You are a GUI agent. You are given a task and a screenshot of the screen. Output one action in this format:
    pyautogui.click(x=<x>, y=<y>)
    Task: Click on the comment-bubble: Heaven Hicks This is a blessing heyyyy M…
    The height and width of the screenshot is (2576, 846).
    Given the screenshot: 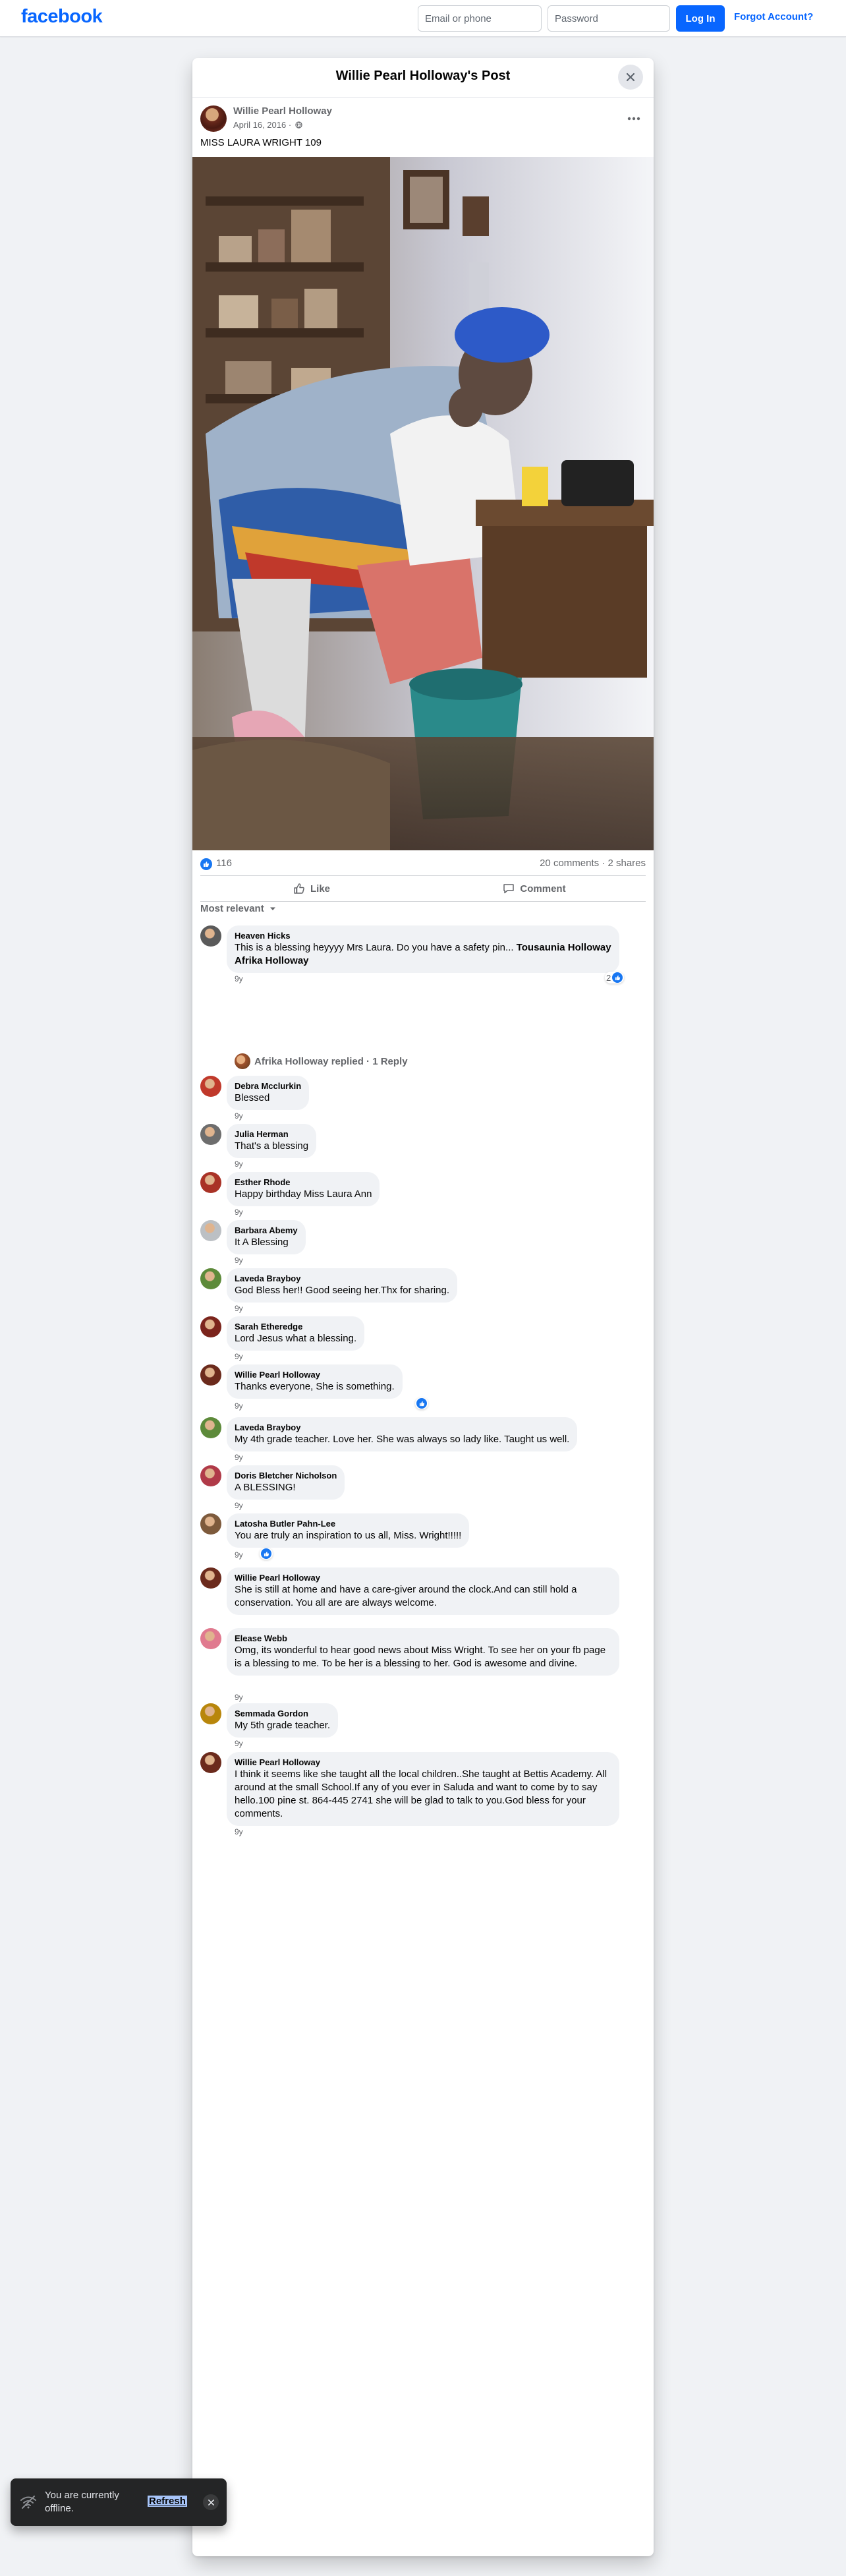 What is the action you would take?
    pyautogui.click(x=423, y=949)
    